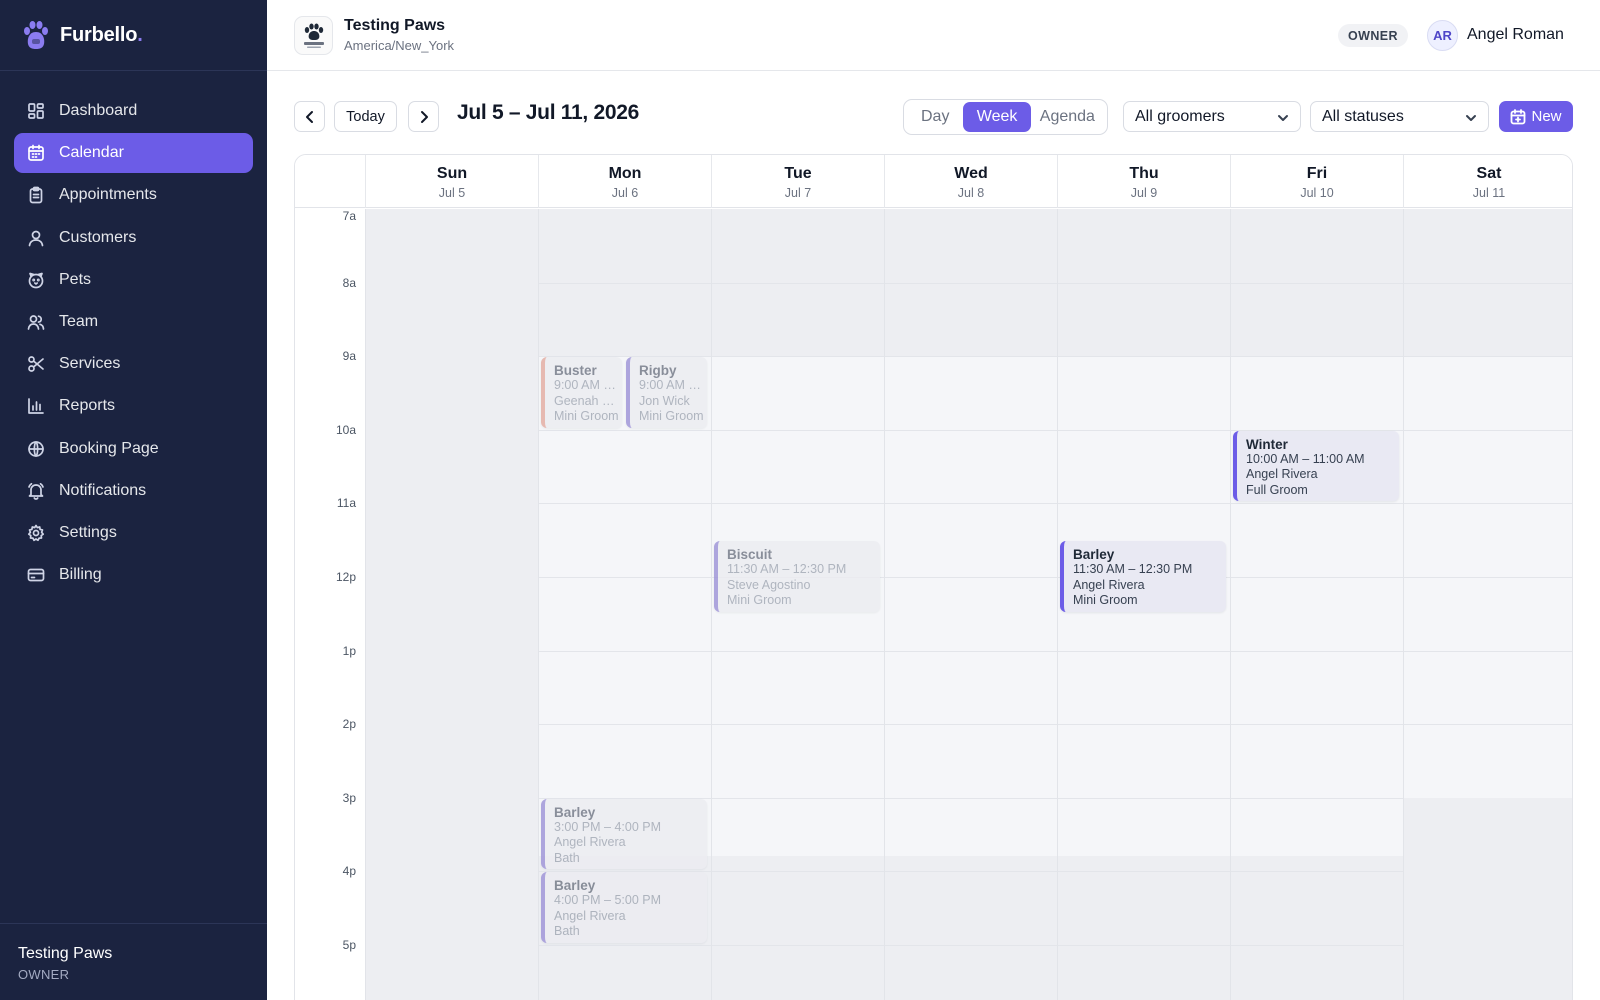 The height and width of the screenshot is (1000, 1600). I want to click on chevron-right-icon, so click(424, 116).